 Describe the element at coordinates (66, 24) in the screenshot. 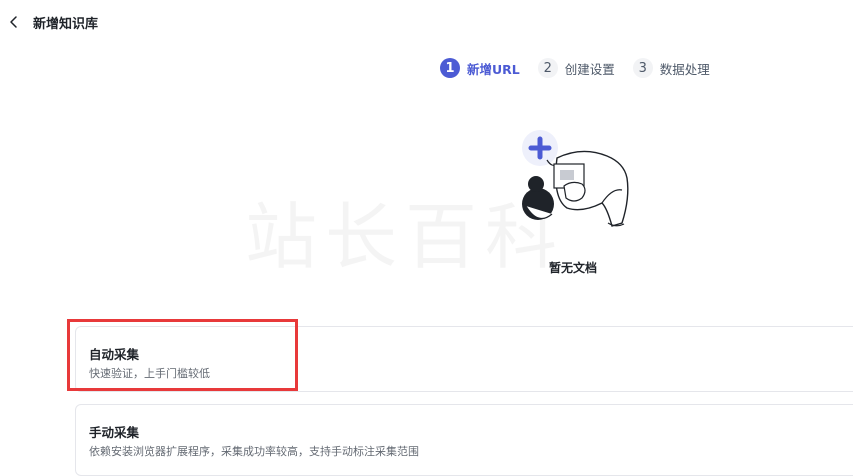

I see `page-title: 新增知识库` at that location.